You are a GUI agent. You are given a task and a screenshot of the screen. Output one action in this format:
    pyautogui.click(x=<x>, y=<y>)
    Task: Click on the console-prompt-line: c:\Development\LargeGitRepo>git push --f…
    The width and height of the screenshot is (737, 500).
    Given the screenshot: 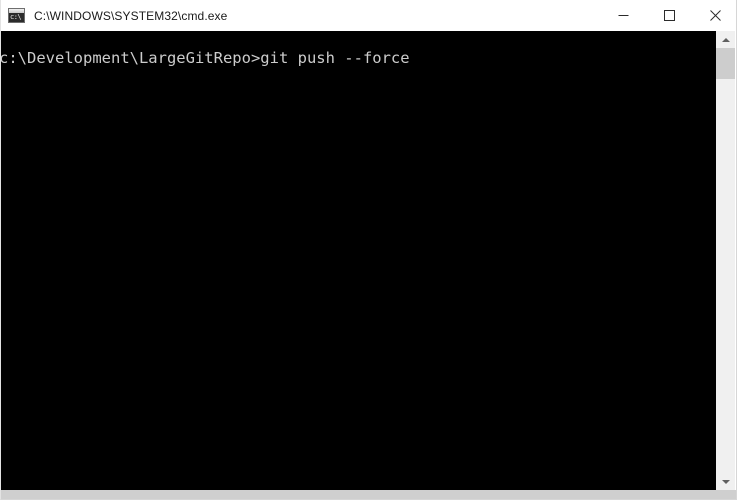 What is the action you would take?
    pyautogui.click(x=205, y=58)
    